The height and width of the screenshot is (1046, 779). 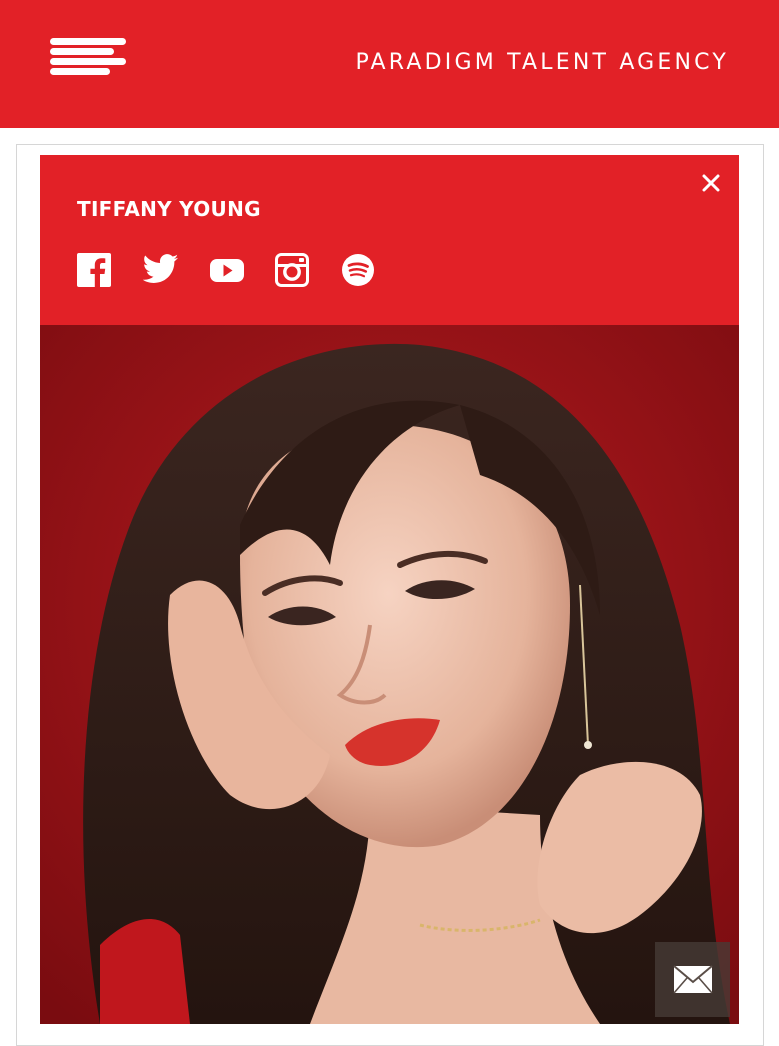 What do you see at coordinates (89, 59) in the screenshot?
I see `hamburger-menu-icon` at bounding box center [89, 59].